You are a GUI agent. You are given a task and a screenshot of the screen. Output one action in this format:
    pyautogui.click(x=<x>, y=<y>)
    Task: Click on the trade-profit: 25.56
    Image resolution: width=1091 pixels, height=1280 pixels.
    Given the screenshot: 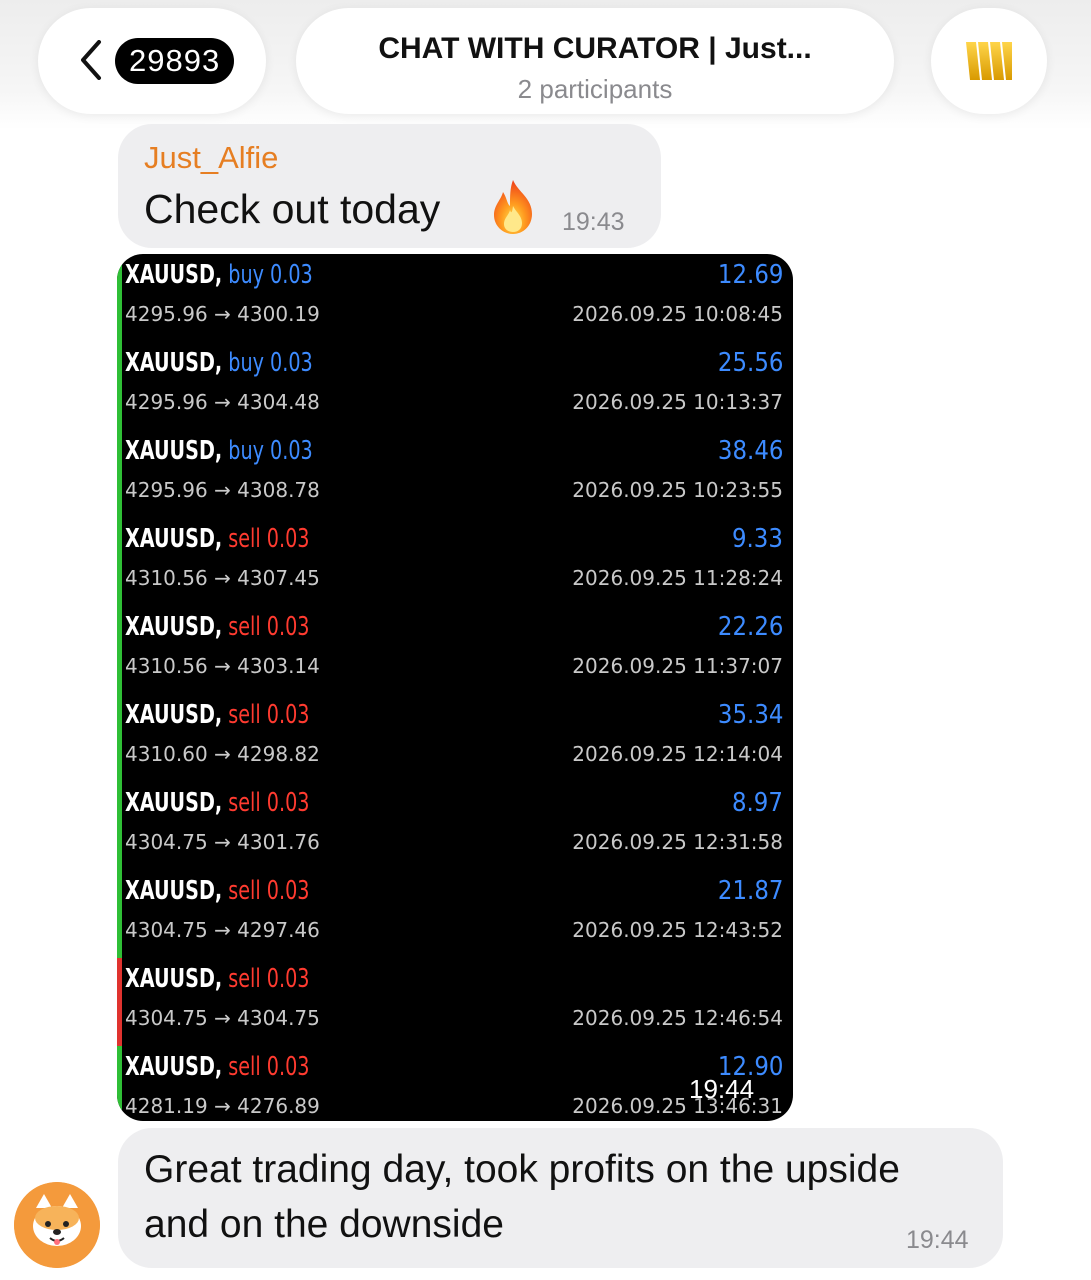 What is the action you would take?
    pyautogui.click(x=750, y=363)
    